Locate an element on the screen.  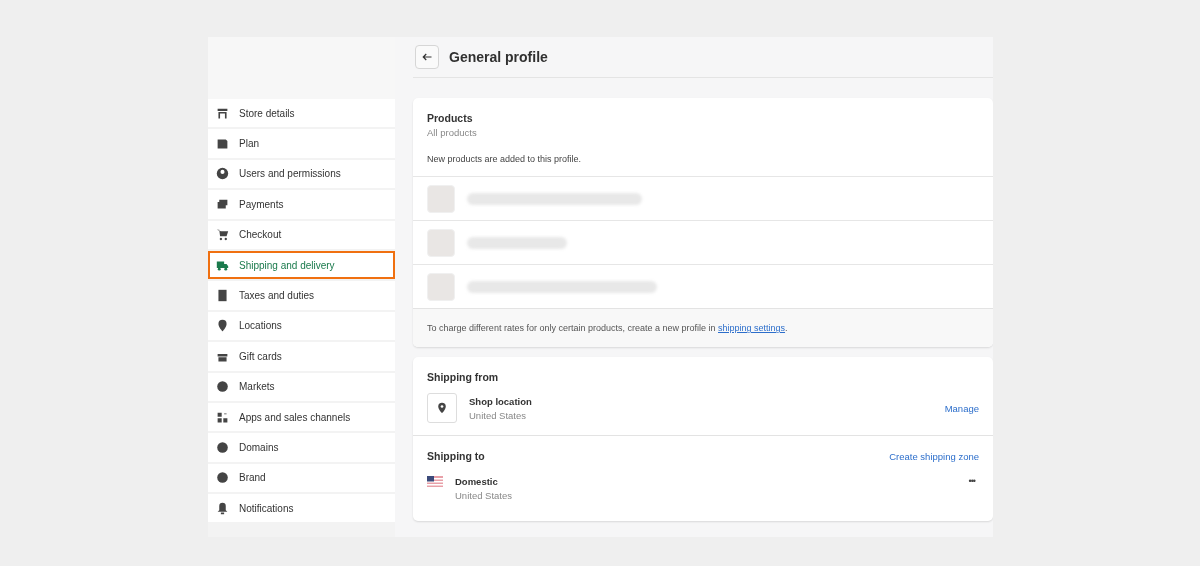
sidebar-item: Shipping and delivery is located at coordinates (301, 265).